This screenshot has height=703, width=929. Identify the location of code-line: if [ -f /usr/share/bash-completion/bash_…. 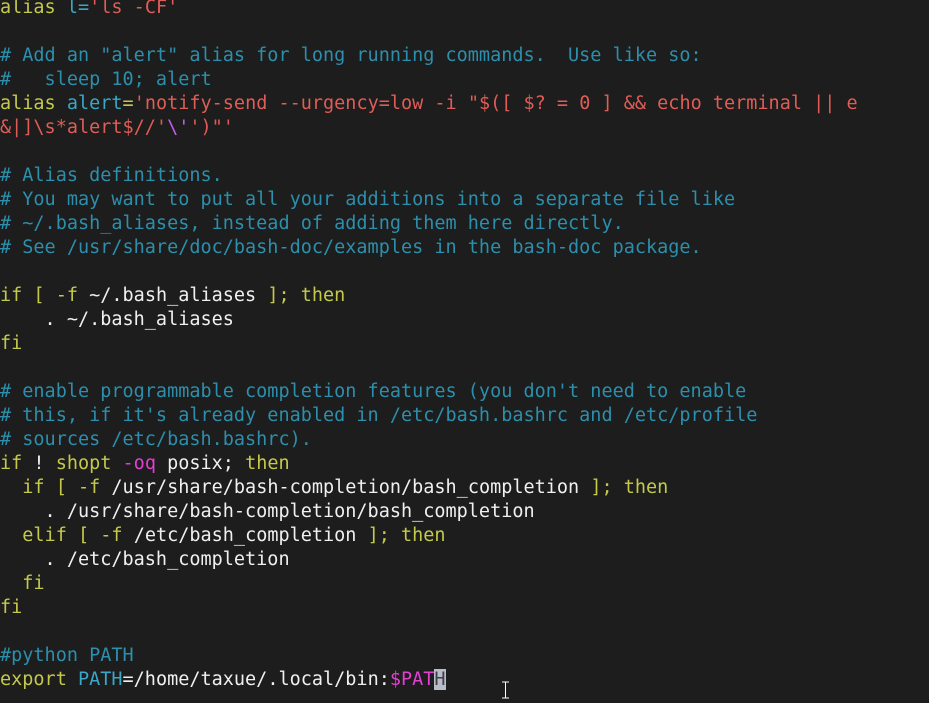
(464, 488).